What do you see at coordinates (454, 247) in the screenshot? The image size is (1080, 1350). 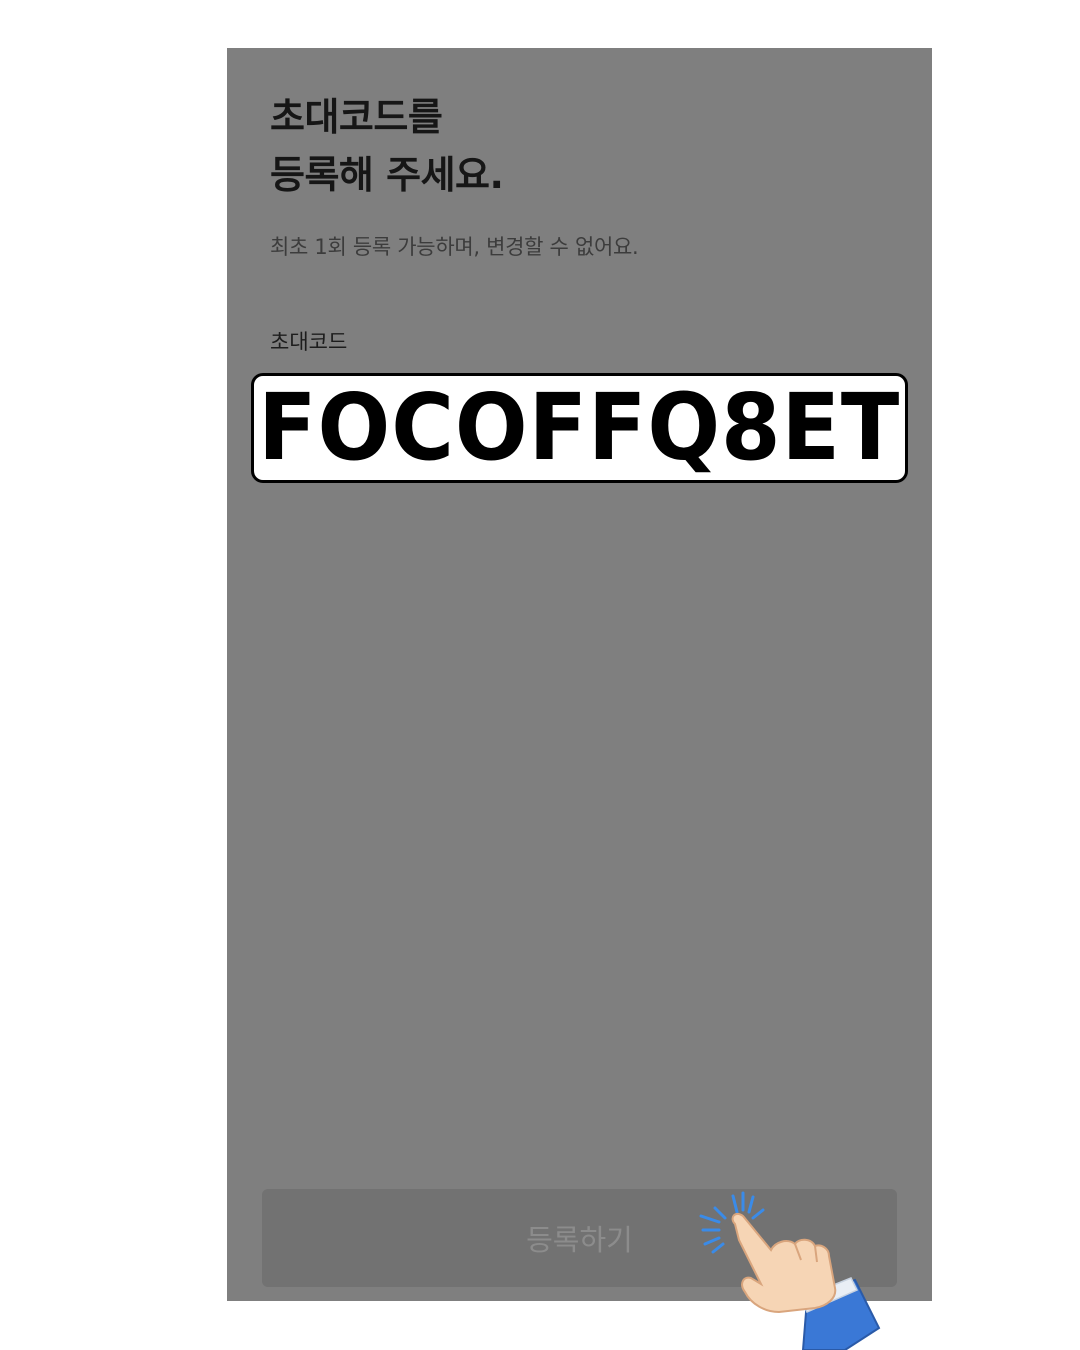 I see `page-subtitle: 최초 1회 등록 가능하며, 변경할 수 없어요.` at bounding box center [454, 247].